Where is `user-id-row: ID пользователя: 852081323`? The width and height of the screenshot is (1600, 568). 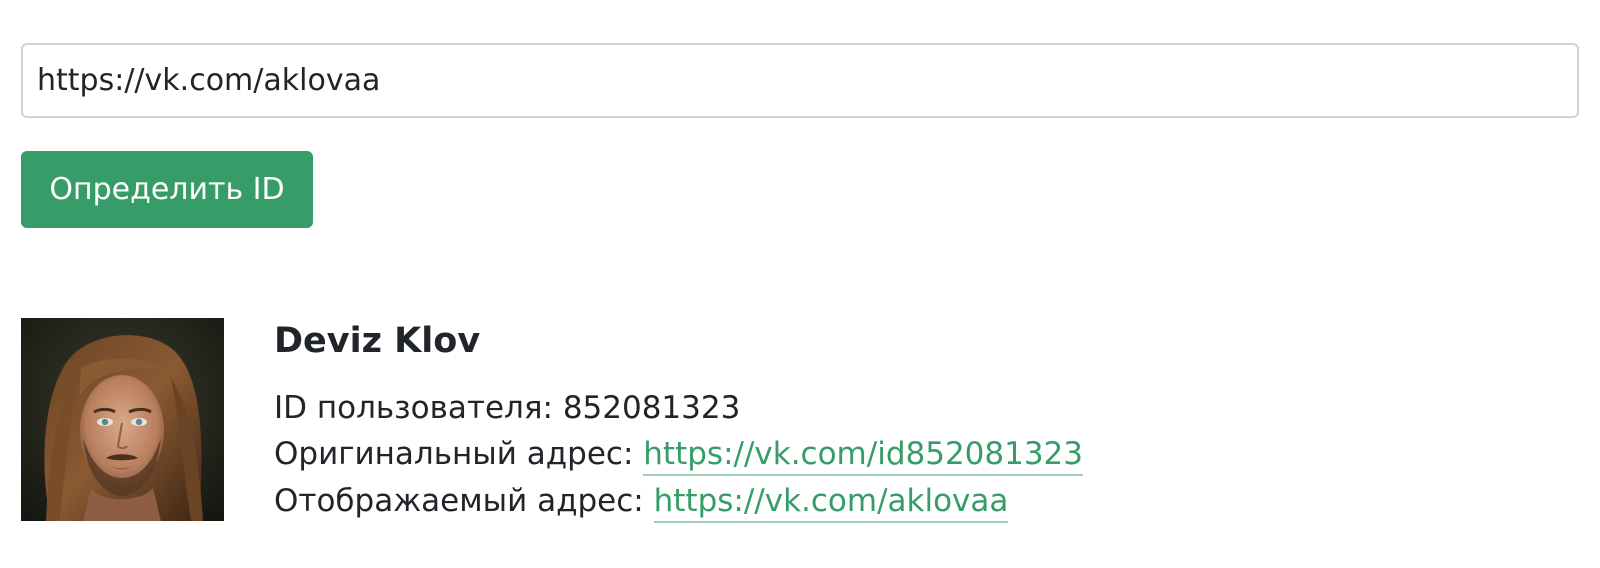 user-id-row: ID пользователя: 852081323 is located at coordinates (507, 408).